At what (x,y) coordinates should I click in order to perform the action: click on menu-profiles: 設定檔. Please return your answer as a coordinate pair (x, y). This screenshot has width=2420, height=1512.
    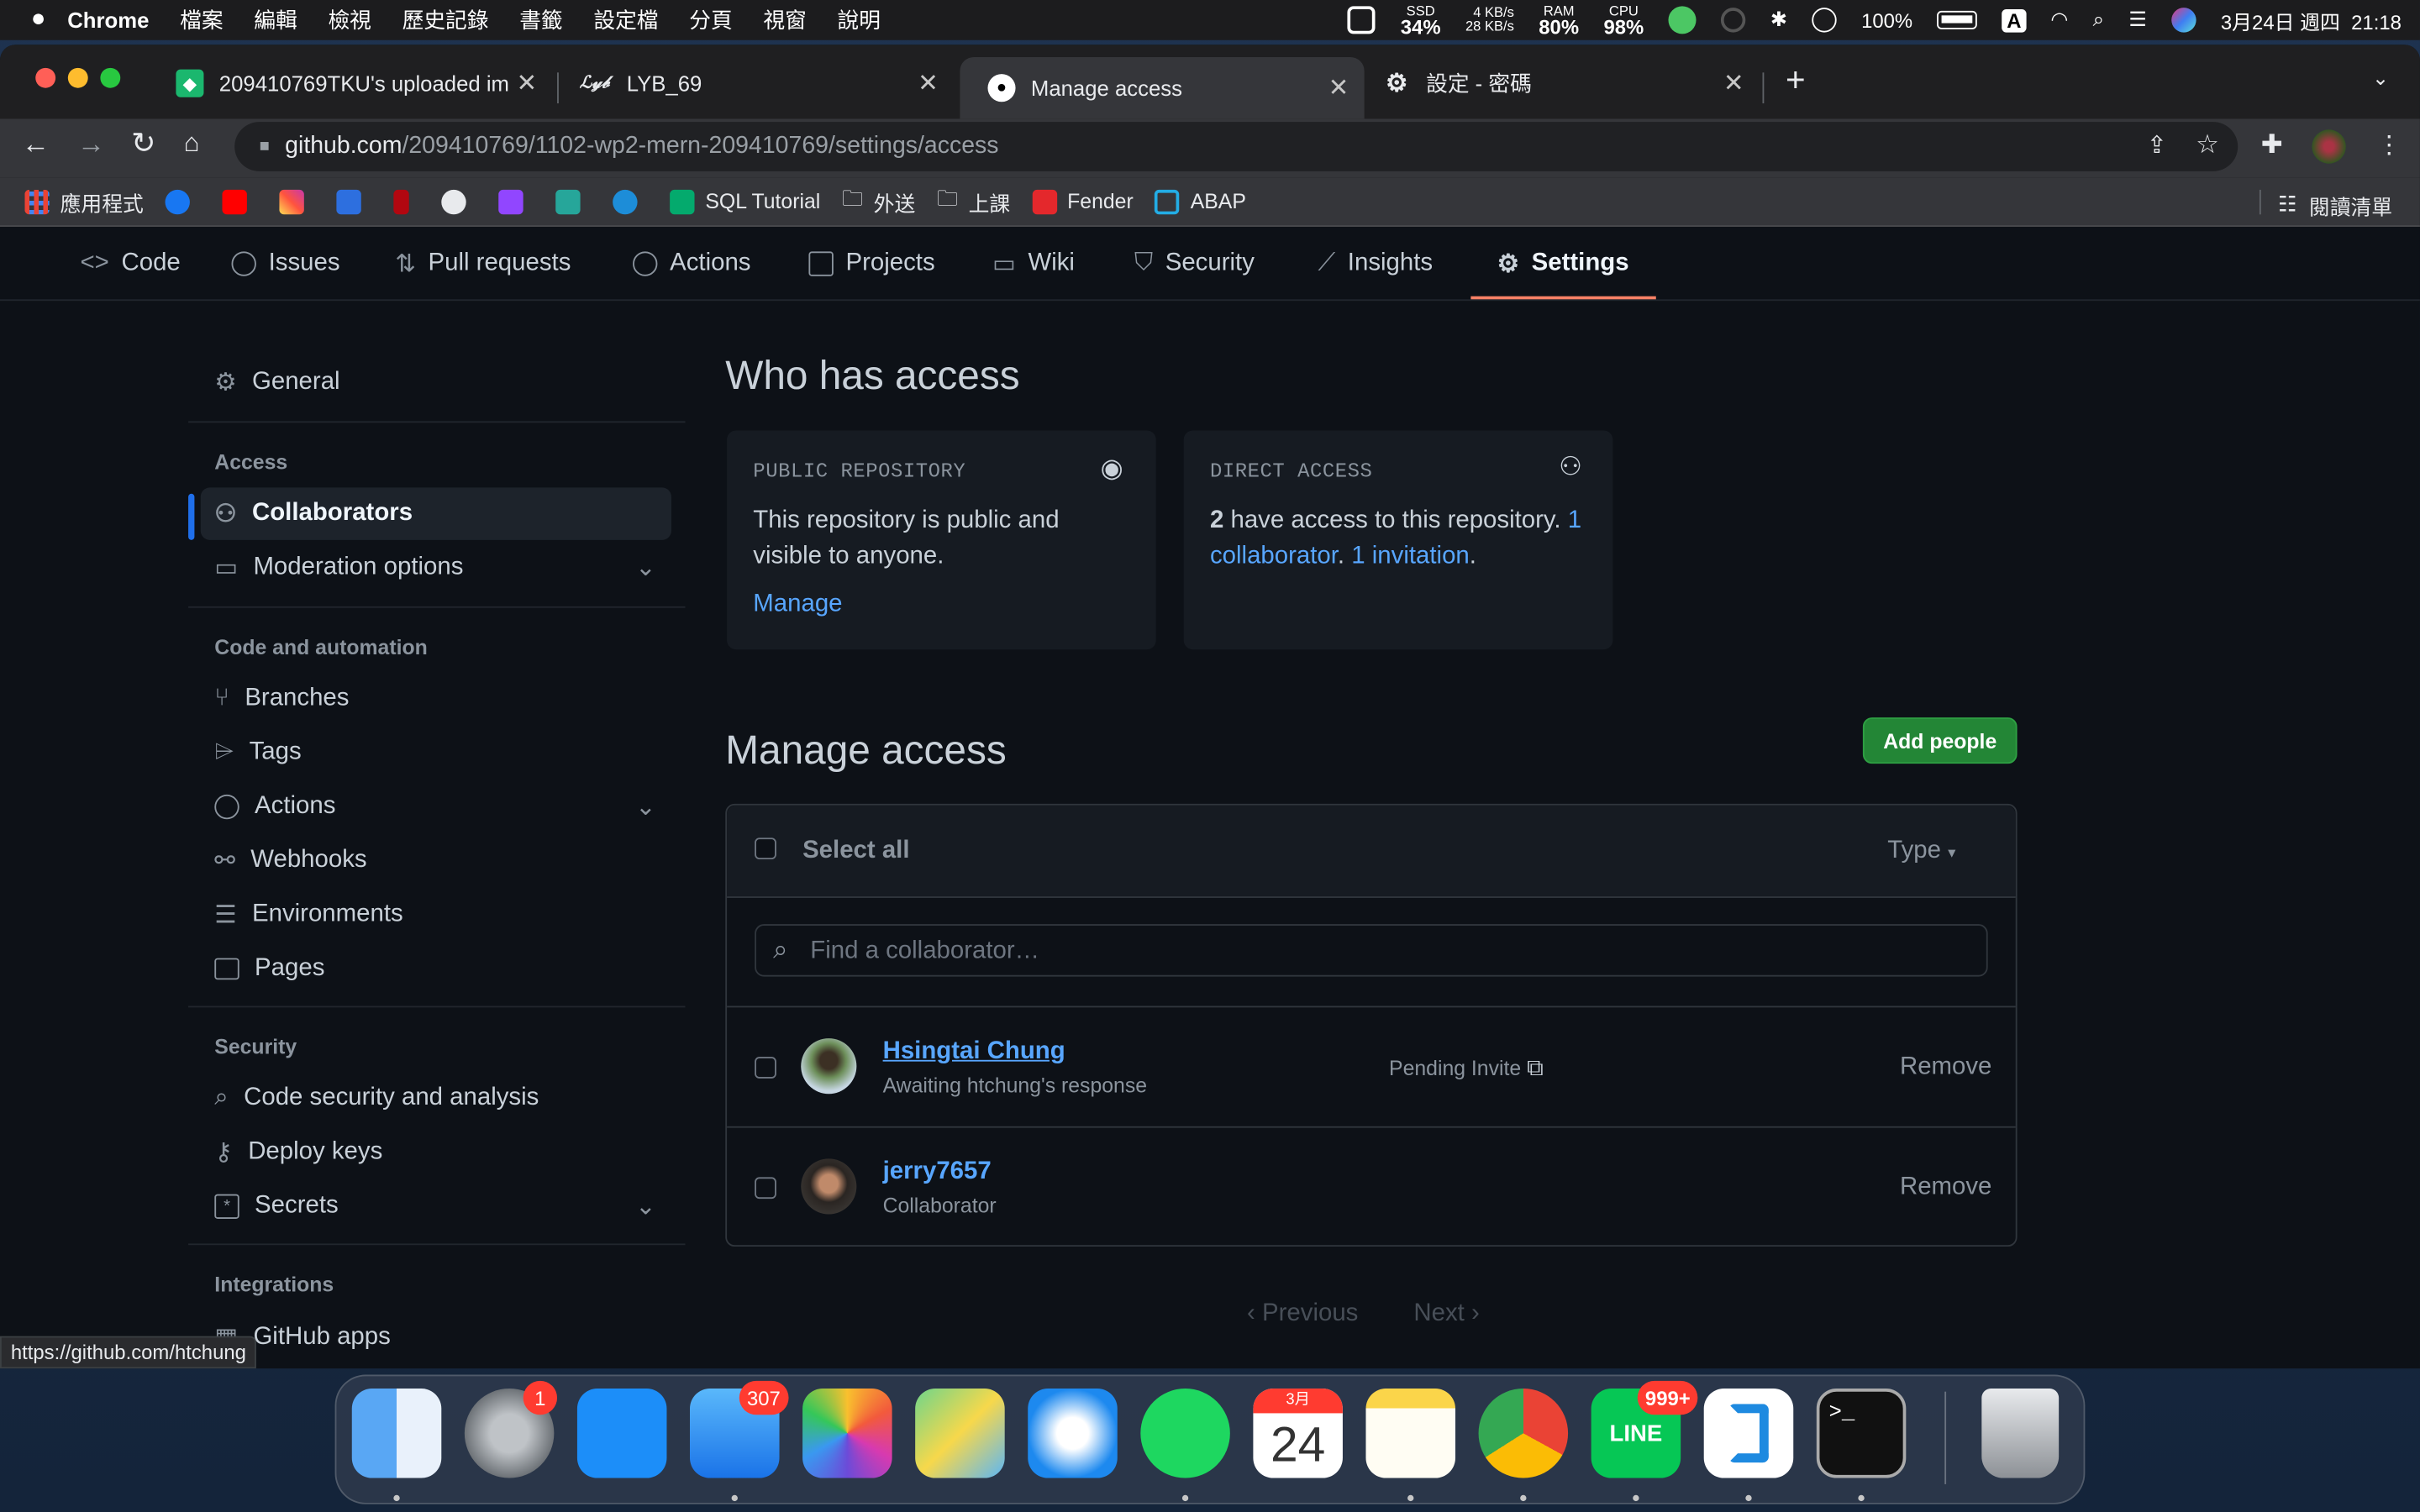
    Looking at the image, I should click on (626, 20).